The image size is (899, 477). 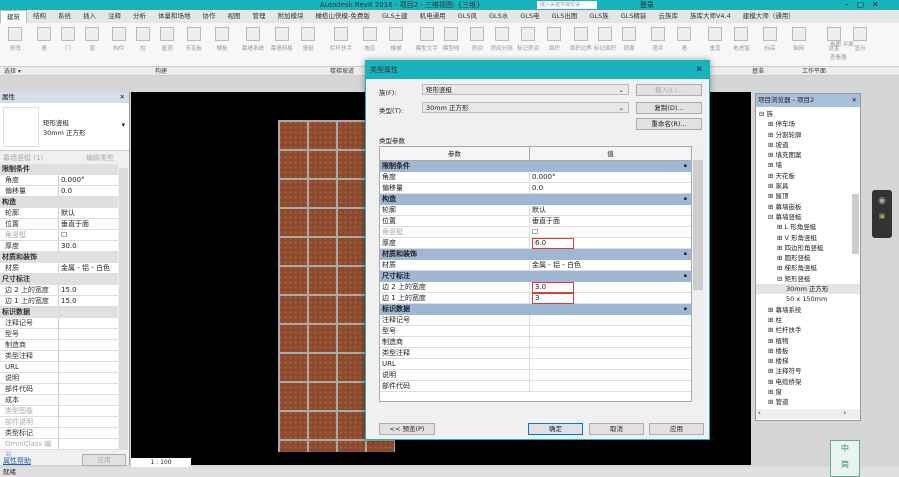 I want to click on login-link: 登录, so click(x=647, y=5).